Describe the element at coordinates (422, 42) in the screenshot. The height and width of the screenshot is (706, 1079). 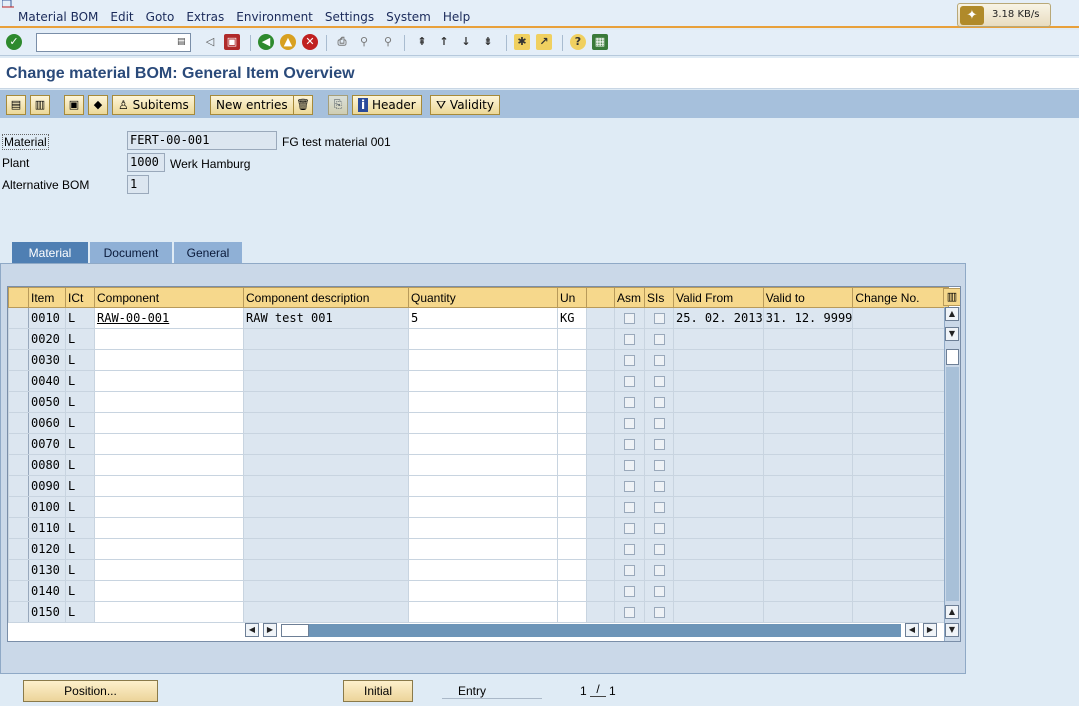
I see `first-page-icon: ⇞` at that location.